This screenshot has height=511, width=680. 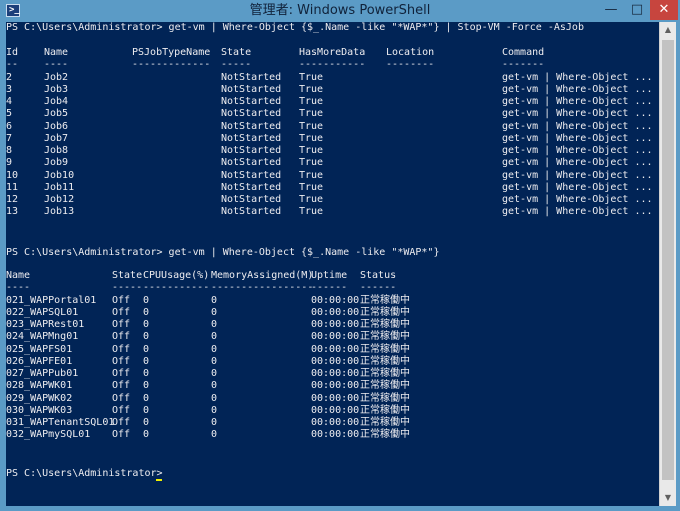 I want to click on jobs-cell: -------------, so click(x=171, y=65).